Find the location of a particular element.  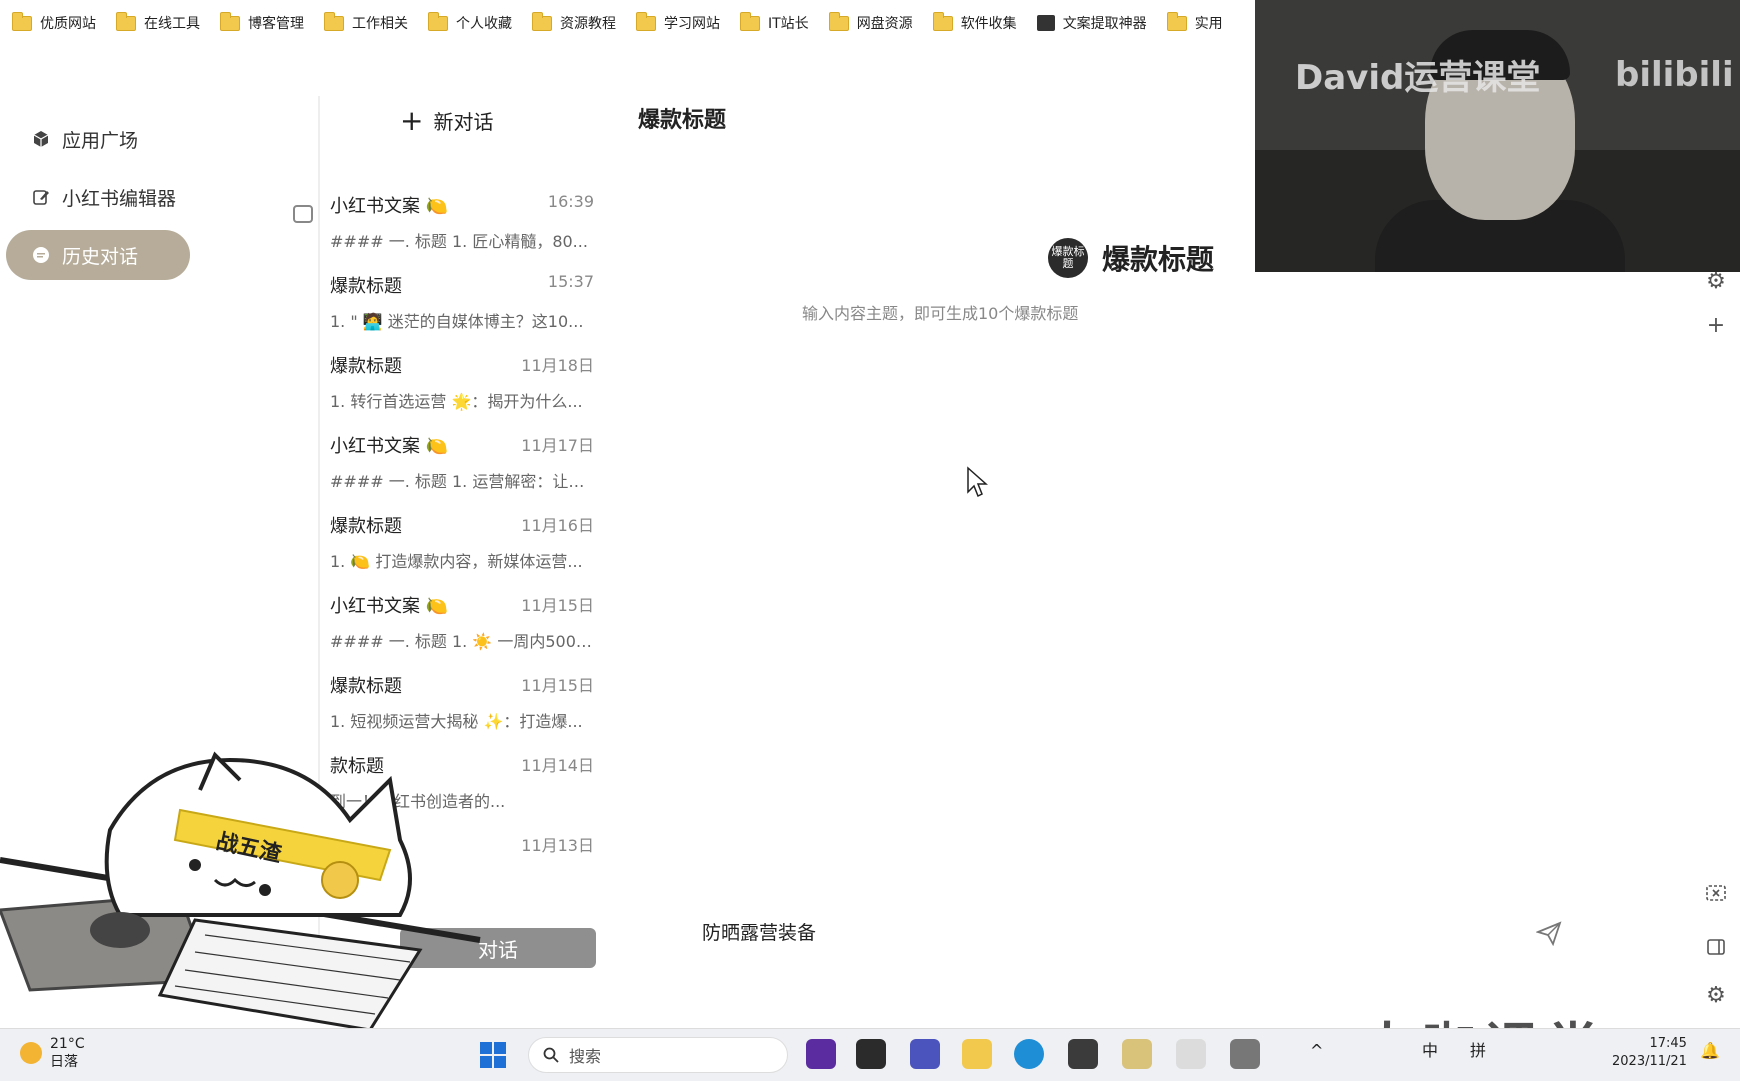

bot-description: 输入内容主题，即可生成10个爆款标题 is located at coordinates (940, 313).